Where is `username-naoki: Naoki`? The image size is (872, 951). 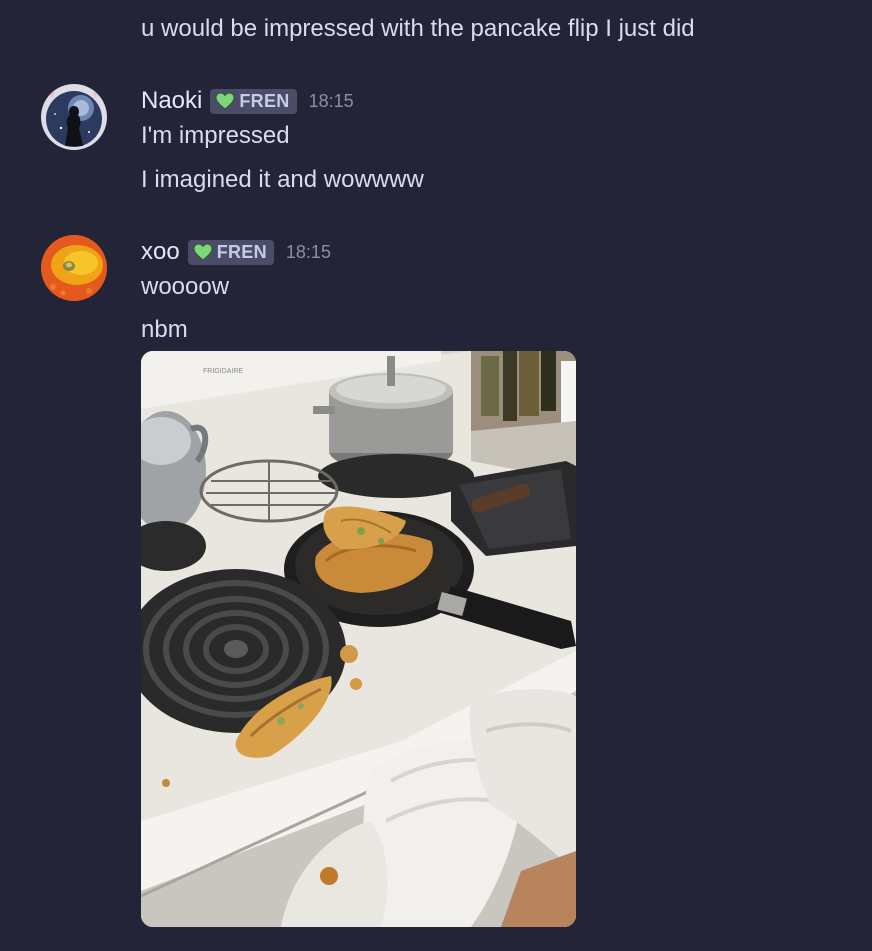
username-naoki: Naoki is located at coordinates (171, 101).